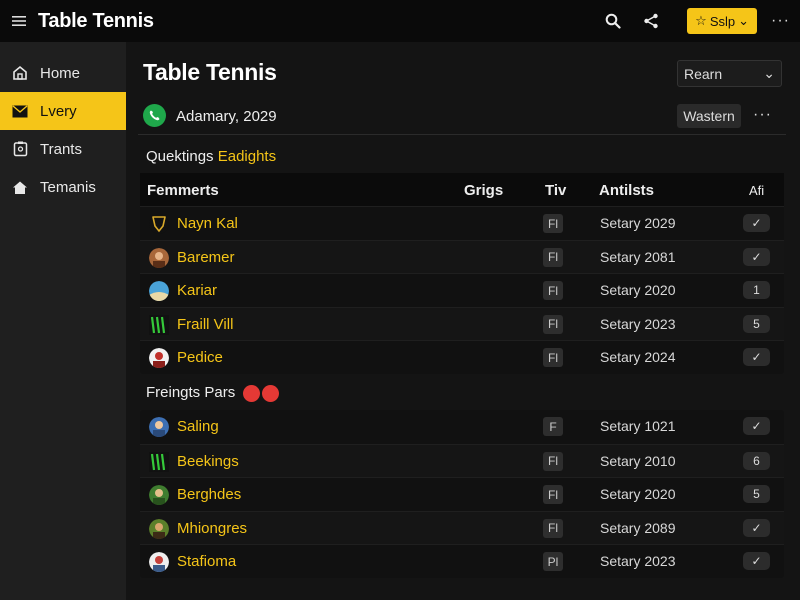 The height and width of the screenshot is (600, 800). Describe the element at coordinates (638, 256) in the screenshot. I see `row-date: Setary 2081` at that location.